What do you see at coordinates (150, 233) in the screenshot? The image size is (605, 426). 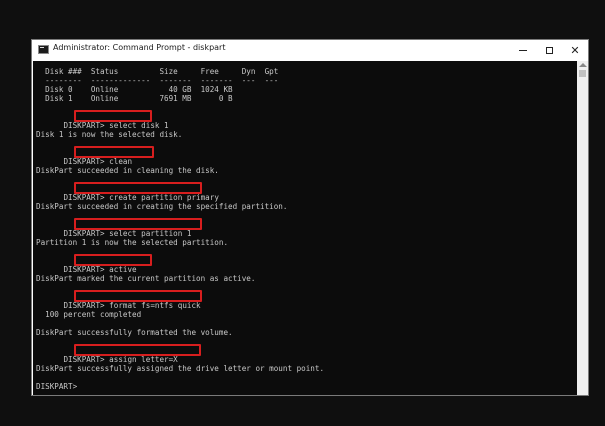 I see `command-text: select partition 1` at bounding box center [150, 233].